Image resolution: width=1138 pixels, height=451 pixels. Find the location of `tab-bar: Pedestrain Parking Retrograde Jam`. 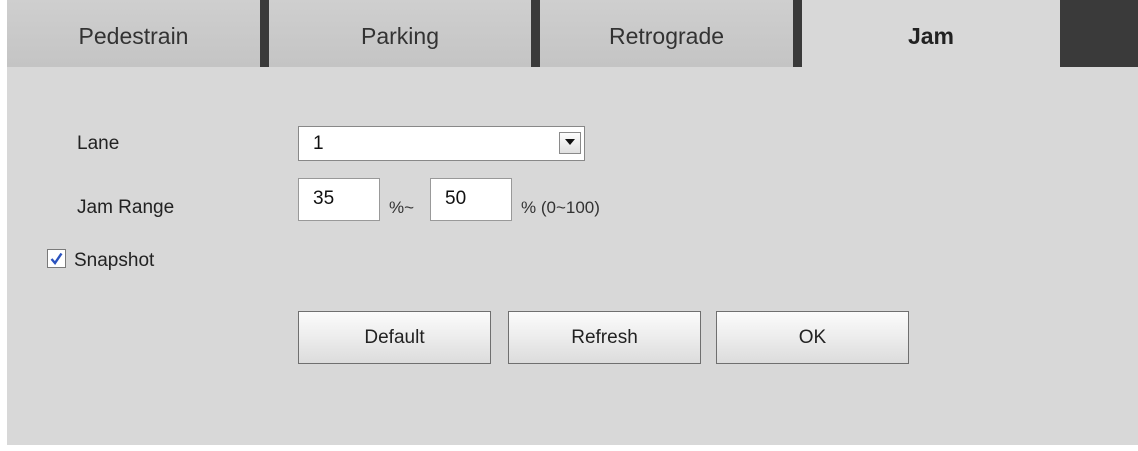

tab-bar: Pedestrain Parking Retrograde Jam is located at coordinates (572, 33).